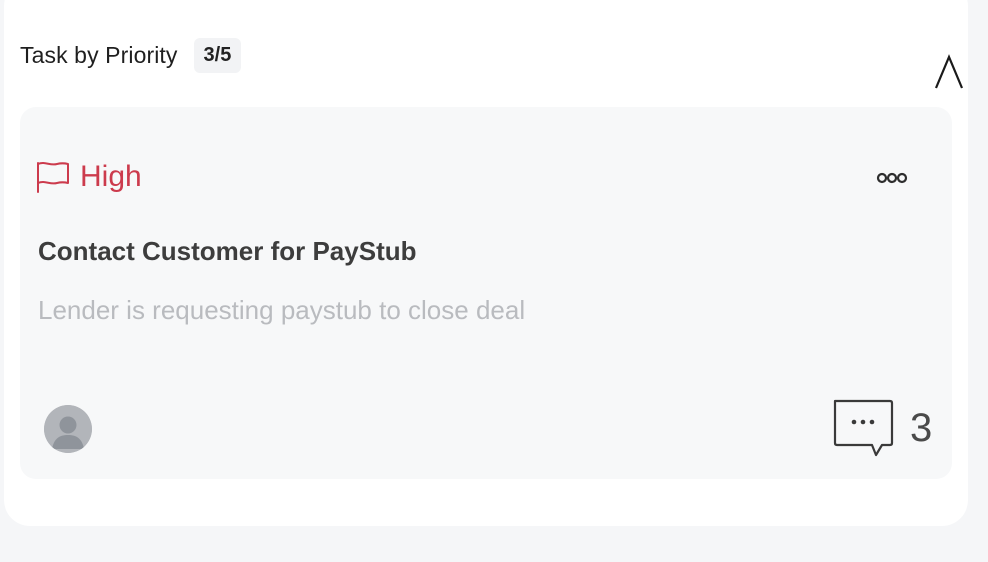 Image resolution: width=988 pixels, height=562 pixels. I want to click on chevron-up-icon, so click(949, 71).